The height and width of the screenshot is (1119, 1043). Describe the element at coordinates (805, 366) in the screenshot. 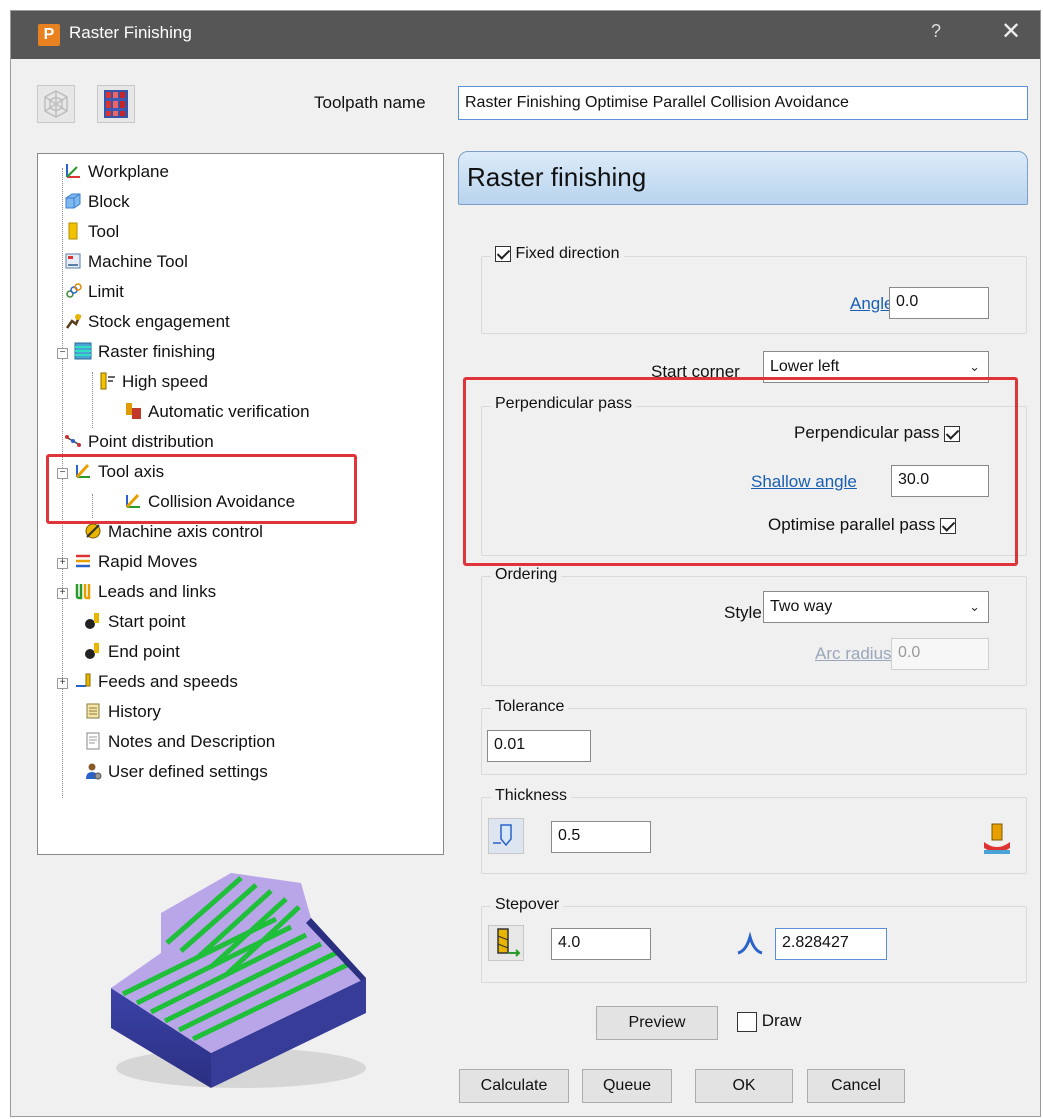

I see `start-corner-value: Lower left` at that location.